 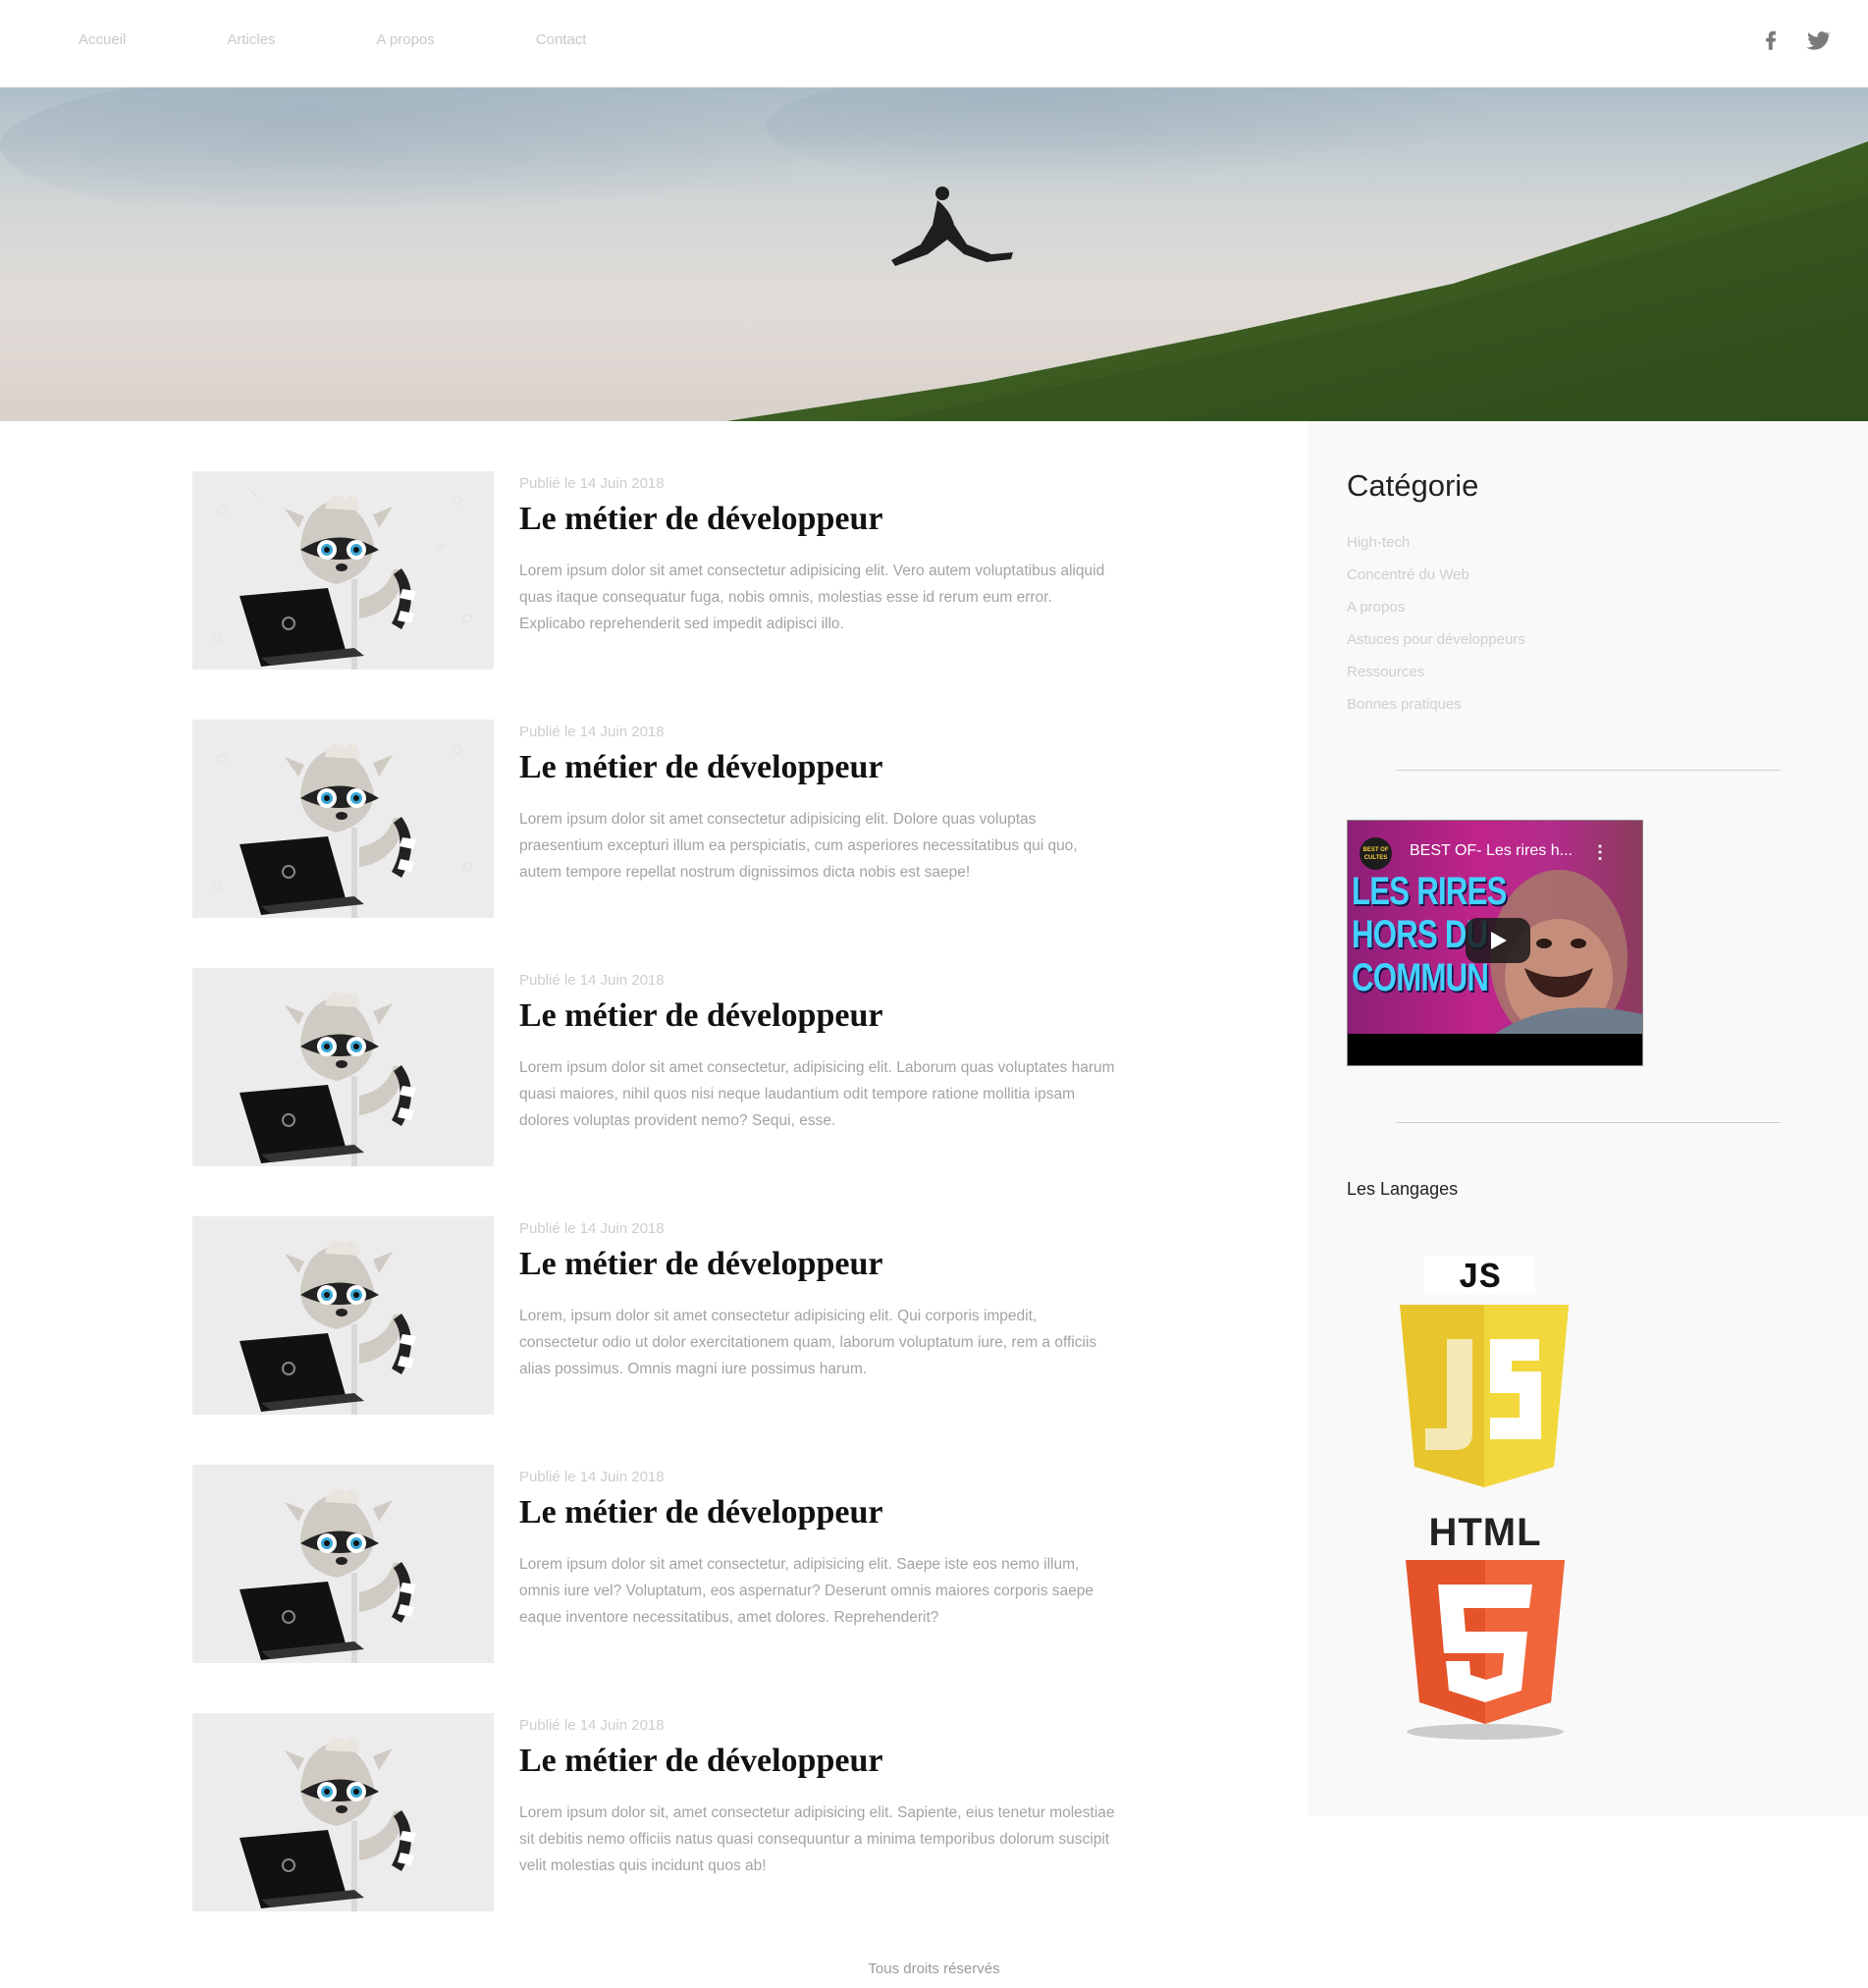 I want to click on javascript-logo: JS, so click(x=1485, y=1381).